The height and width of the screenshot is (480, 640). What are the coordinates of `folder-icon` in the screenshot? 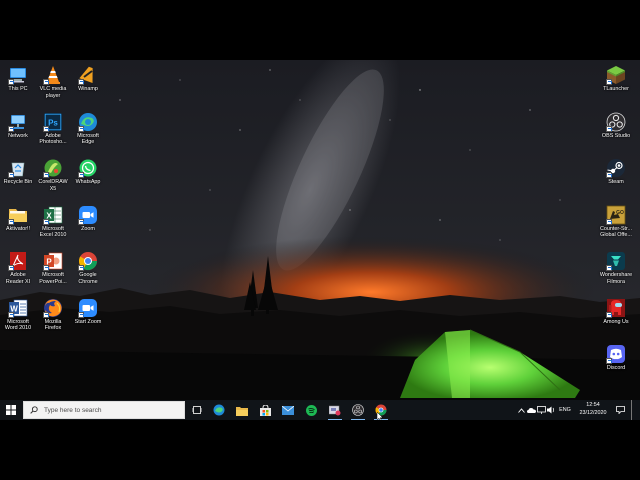 It's located at (18, 215).